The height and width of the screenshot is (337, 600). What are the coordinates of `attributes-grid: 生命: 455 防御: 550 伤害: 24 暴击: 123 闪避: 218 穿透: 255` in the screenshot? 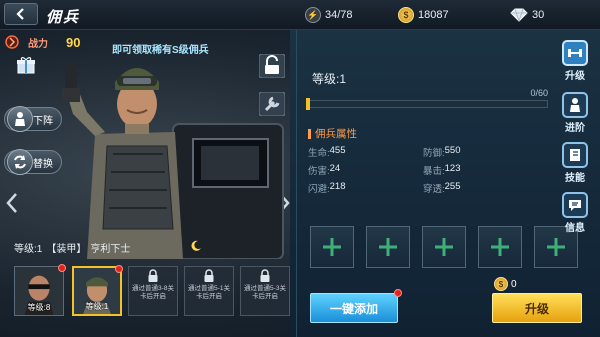 It's located at (423, 170).